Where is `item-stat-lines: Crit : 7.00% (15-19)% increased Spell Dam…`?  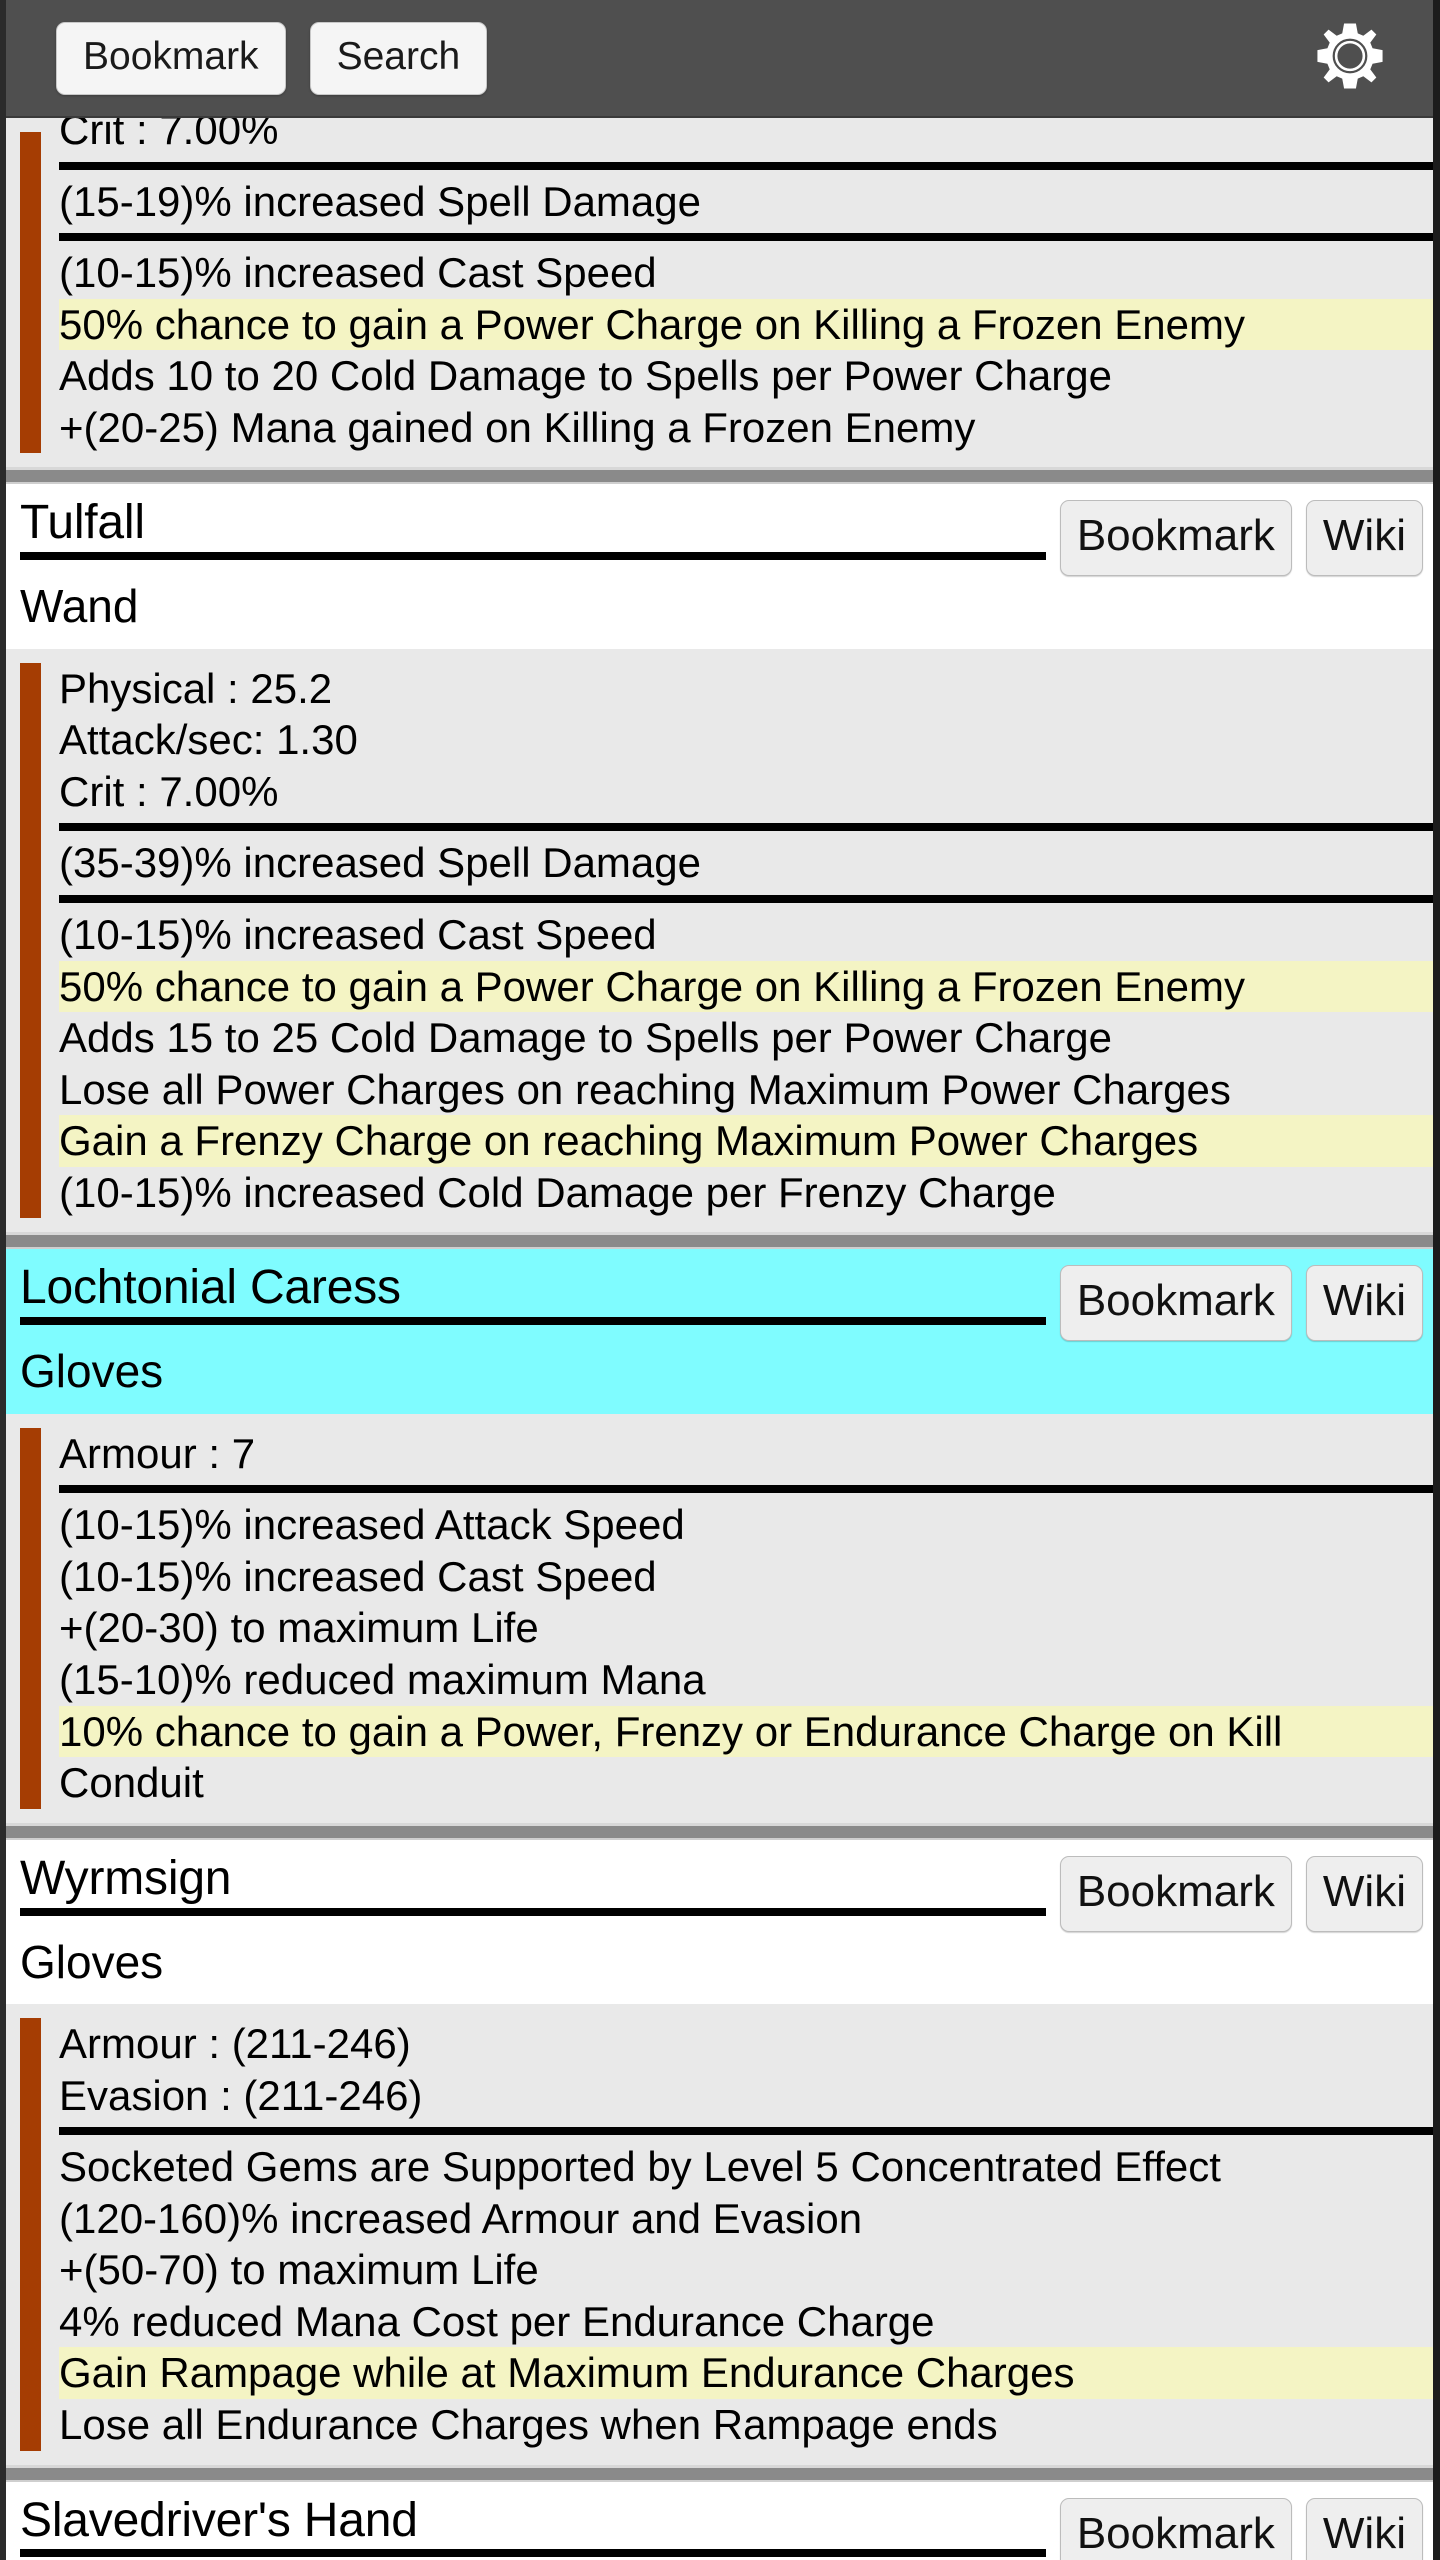
item-stat-lines: Crit : 7.00% (15-19)% increased Spell Dam… is located at coordinates (719, 285).